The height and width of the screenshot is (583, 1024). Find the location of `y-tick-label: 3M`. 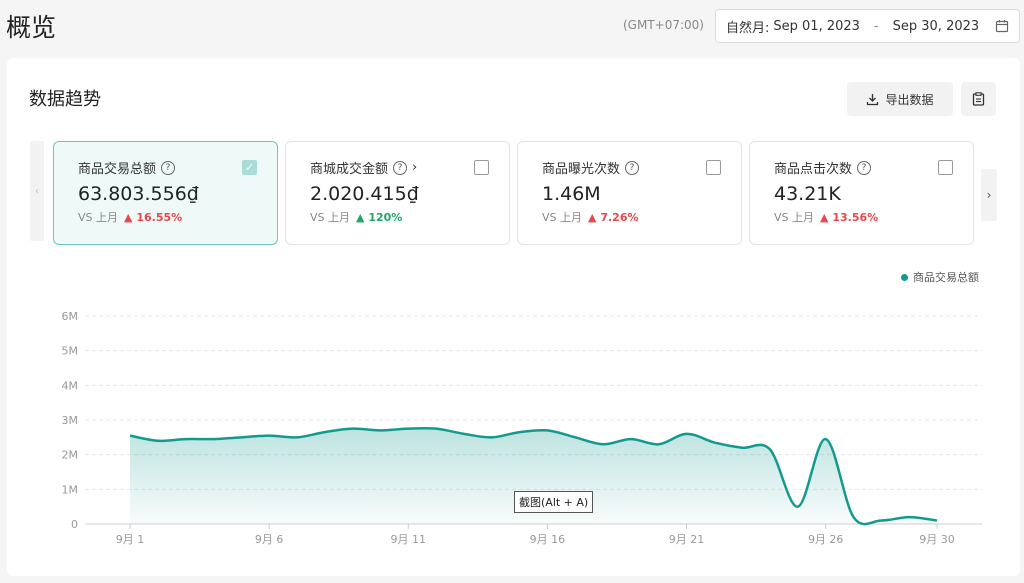

y-tick-label: 3M is located at coordinates (70, 420).